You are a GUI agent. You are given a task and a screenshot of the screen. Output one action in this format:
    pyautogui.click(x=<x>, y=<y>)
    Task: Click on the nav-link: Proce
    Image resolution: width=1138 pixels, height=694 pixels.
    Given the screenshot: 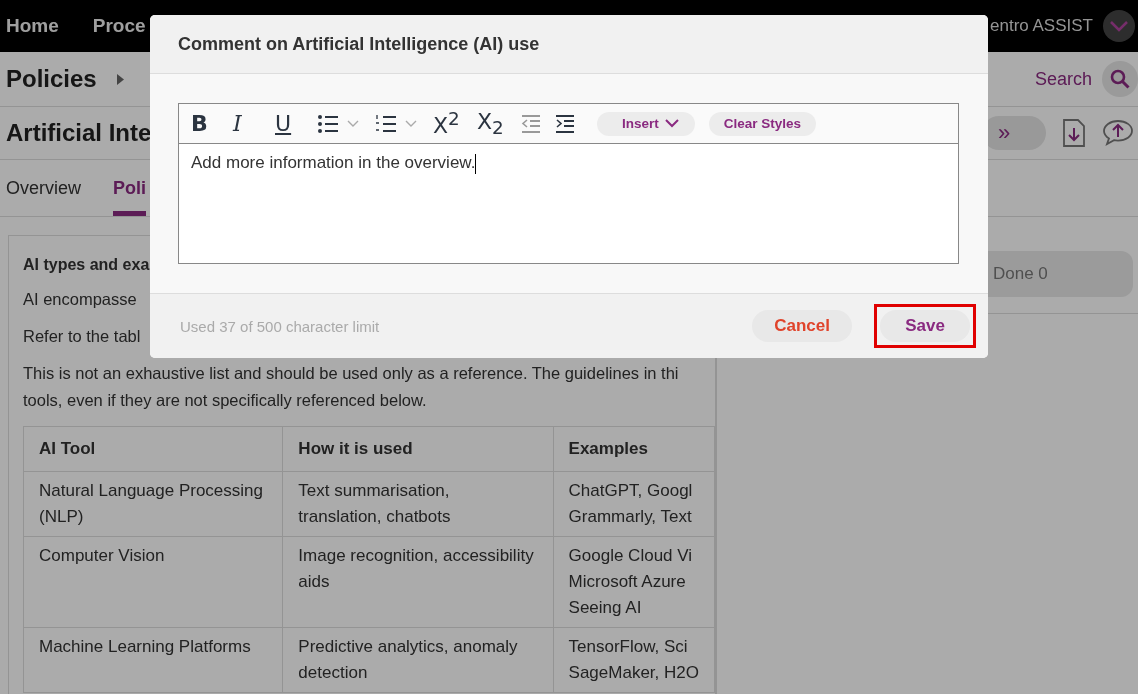 What is the action you would take?
    pyautogui.click(x=119, y=26)
    